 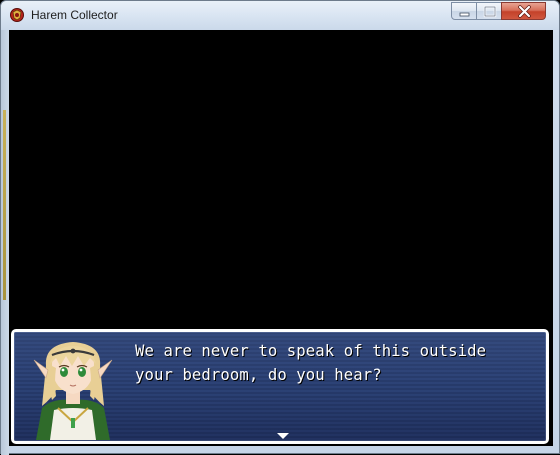 I want to click on minimize-icon, so click(x=464, y=14).